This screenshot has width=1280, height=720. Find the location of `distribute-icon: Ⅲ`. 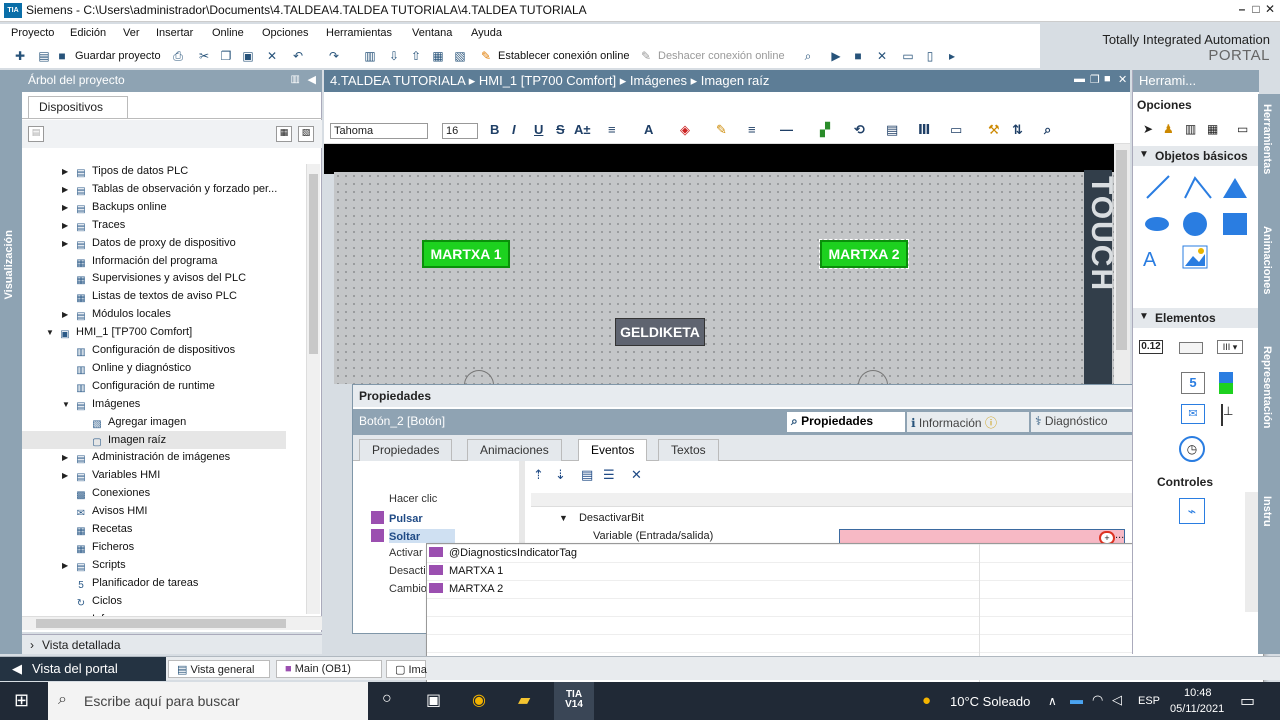

distribute-icon: Ⅲ is located at coordinates (924, 130).